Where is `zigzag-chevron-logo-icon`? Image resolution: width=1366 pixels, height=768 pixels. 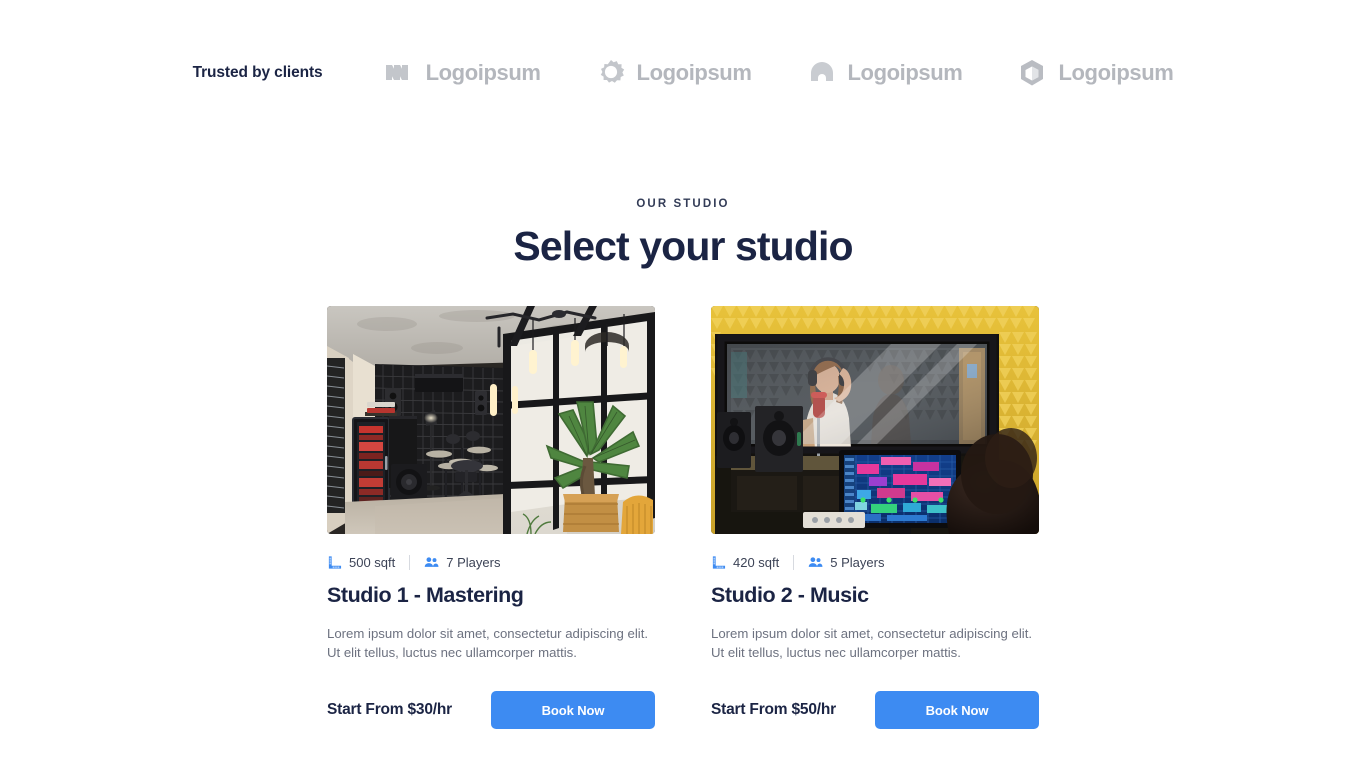
zigzag-chevron-logo-icon is located at coordinates (400, 73).